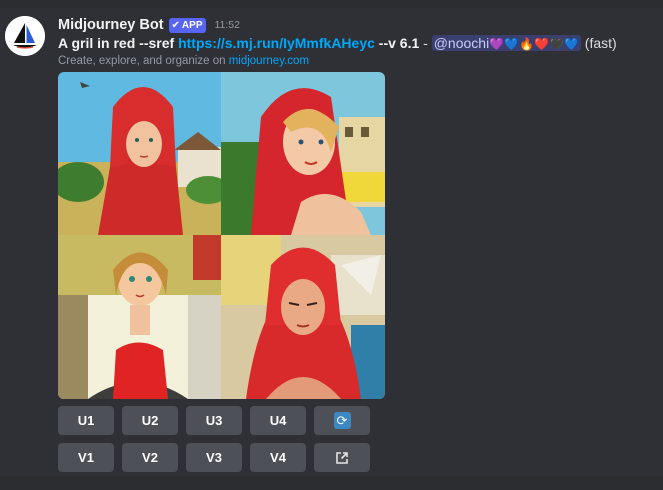 This screenshot has height=490, width=663. I want to click on refresh-icon: ⟳, so click(342, 420).